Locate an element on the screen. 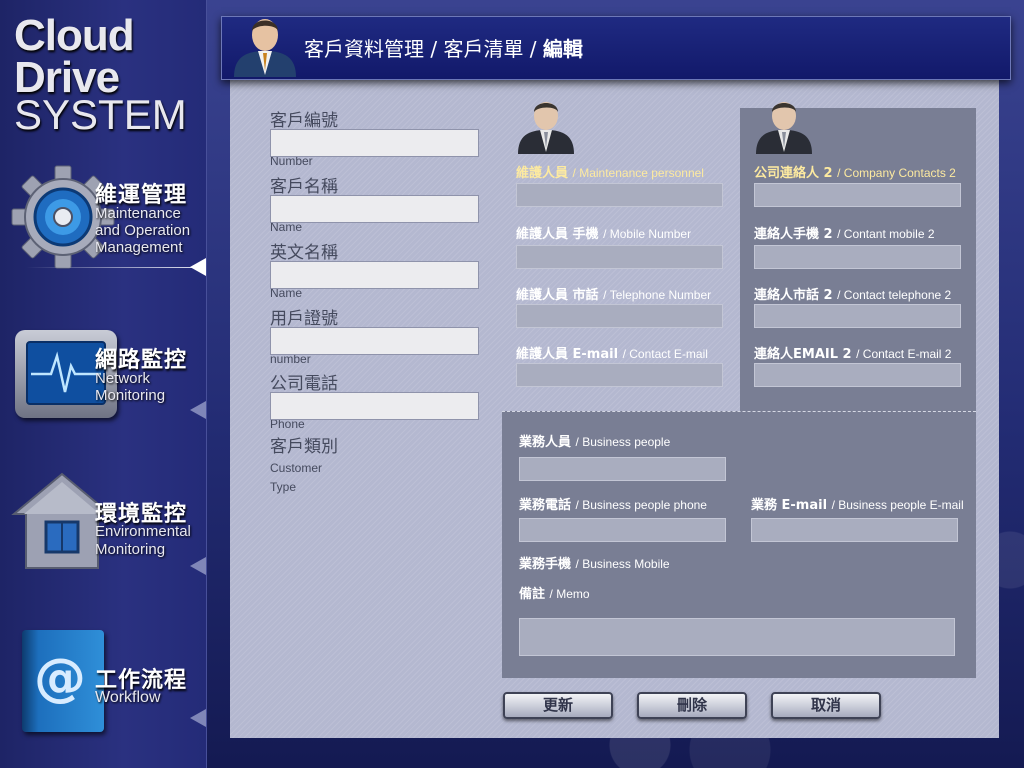 The width and height of the screenshot is (1024, 768). memo-textarea is located at coordinates (737, 637).